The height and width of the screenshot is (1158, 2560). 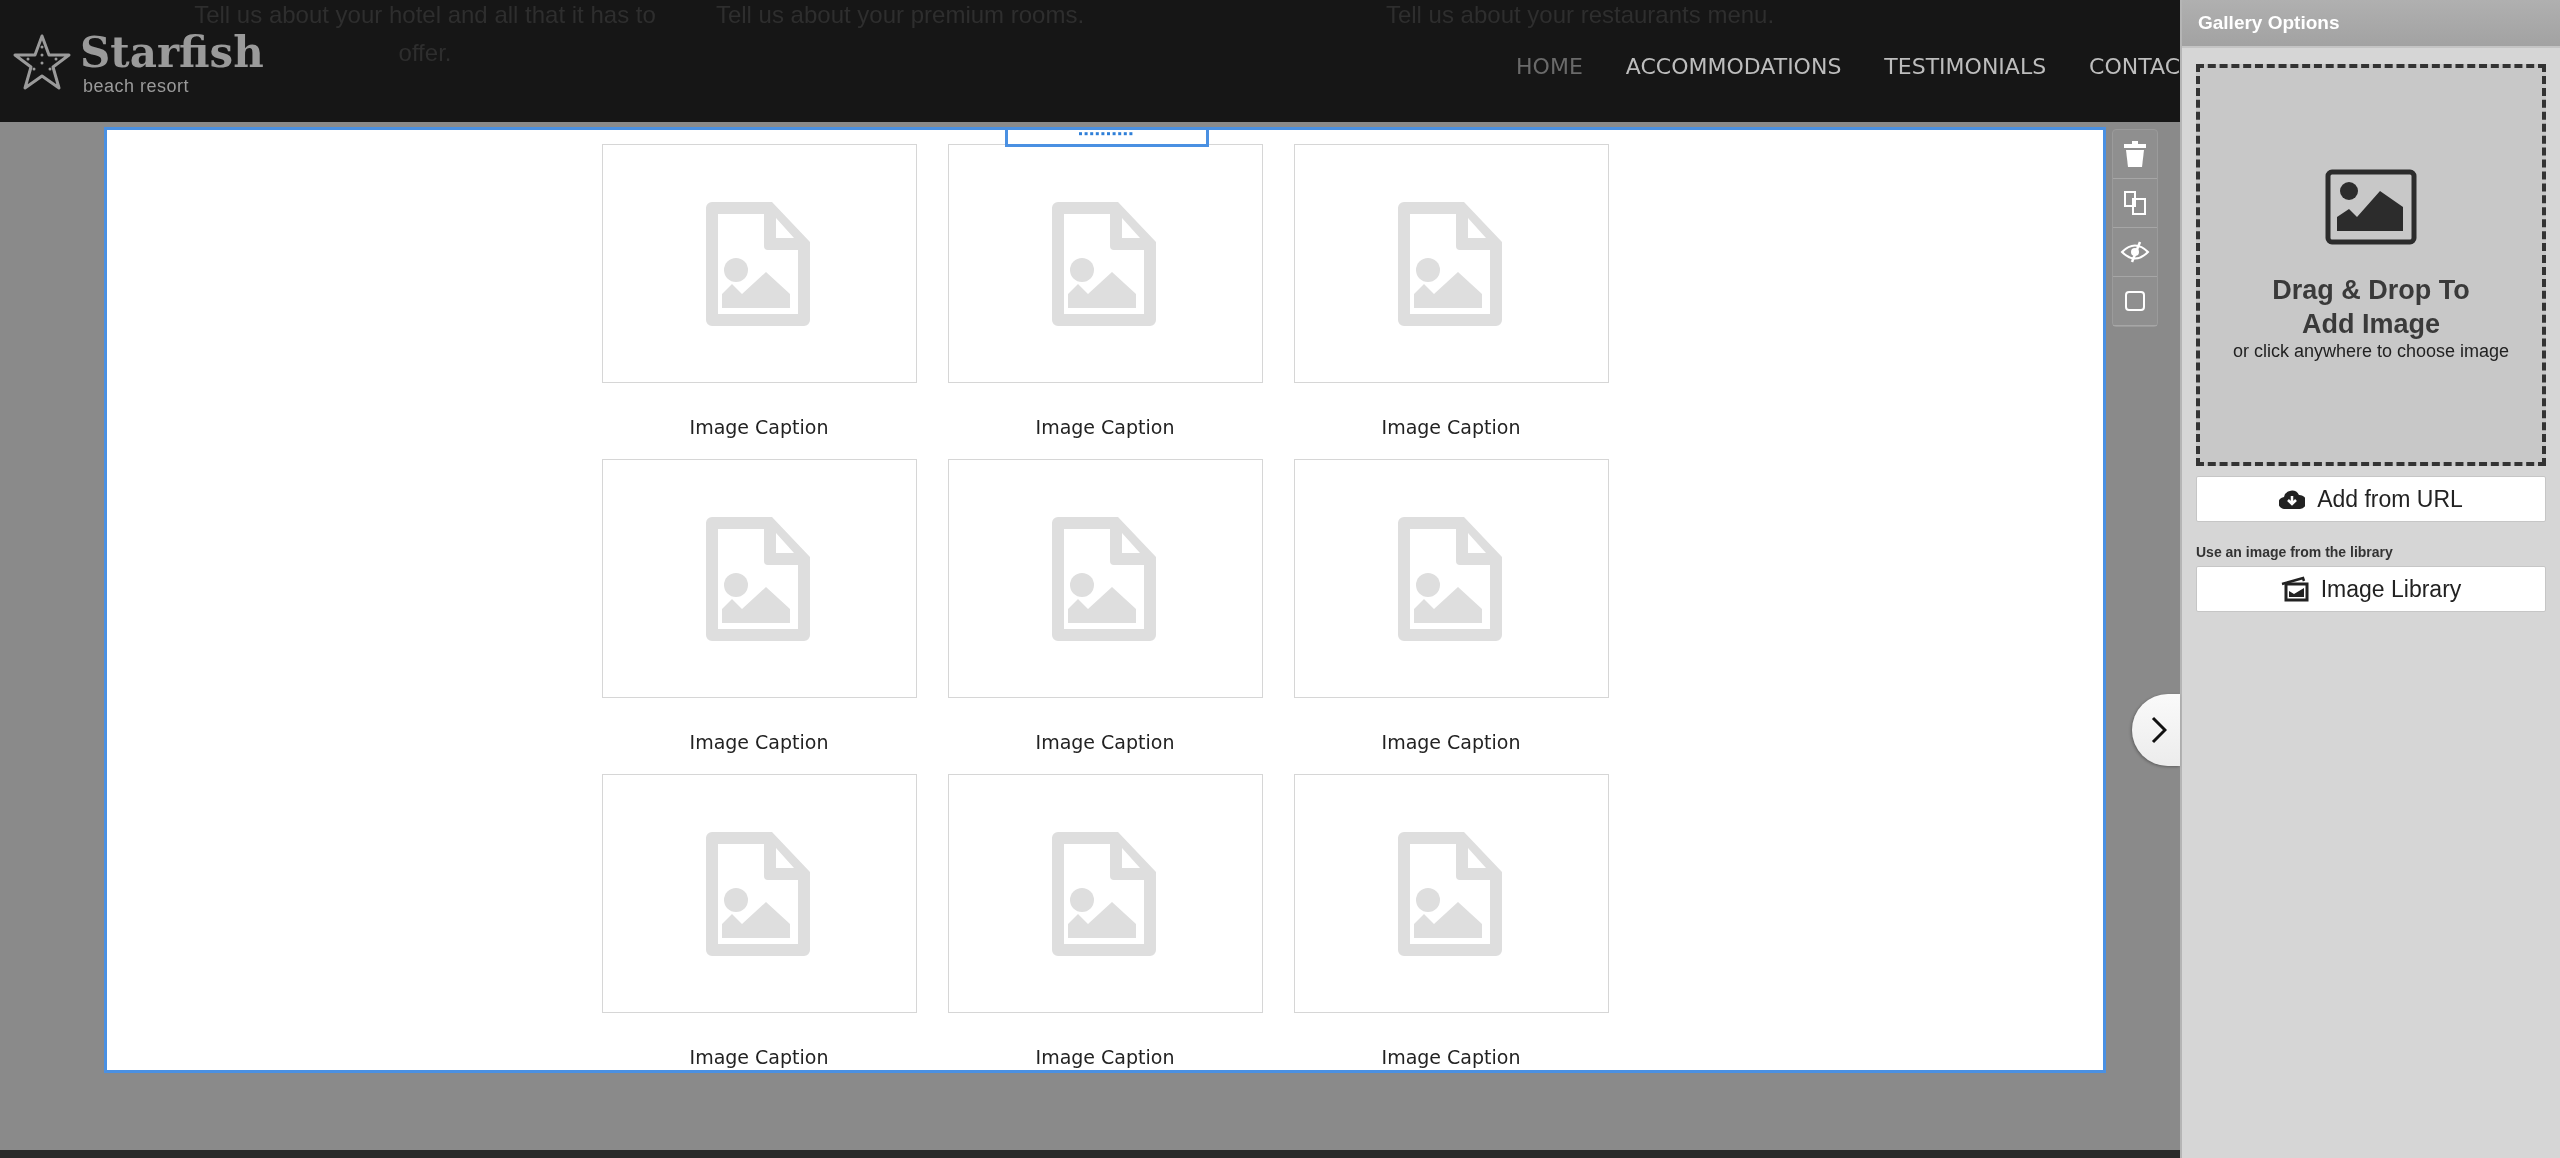 What do you see at coordinates (1965, 66) in the screenshot?
I see `nav-link: TESTIMONIALS` at bounding box center [1965, 66].